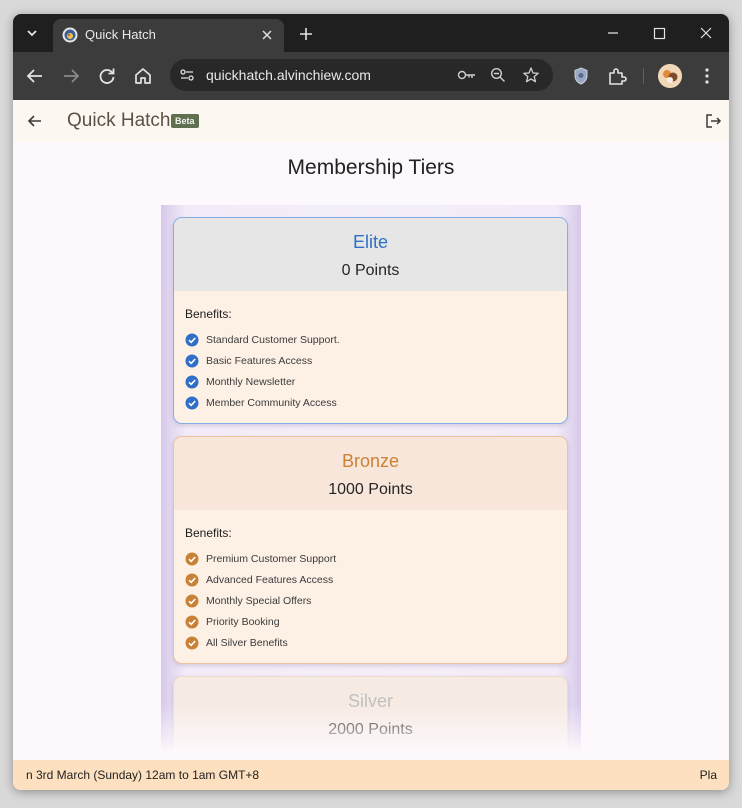 The image size is (742, 808). What do you see at coordinates (706, 33) in the screenshot?
I see `close-window-icon` at bounding box center [706, 33].